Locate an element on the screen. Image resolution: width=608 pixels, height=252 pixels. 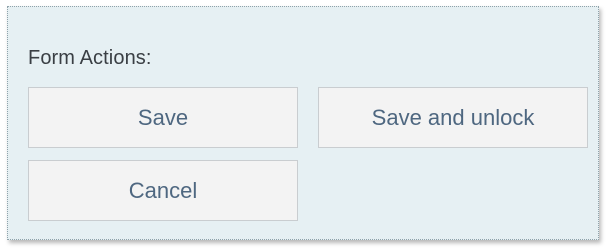
save-button-label: Save is located at coordinates (163, 117).